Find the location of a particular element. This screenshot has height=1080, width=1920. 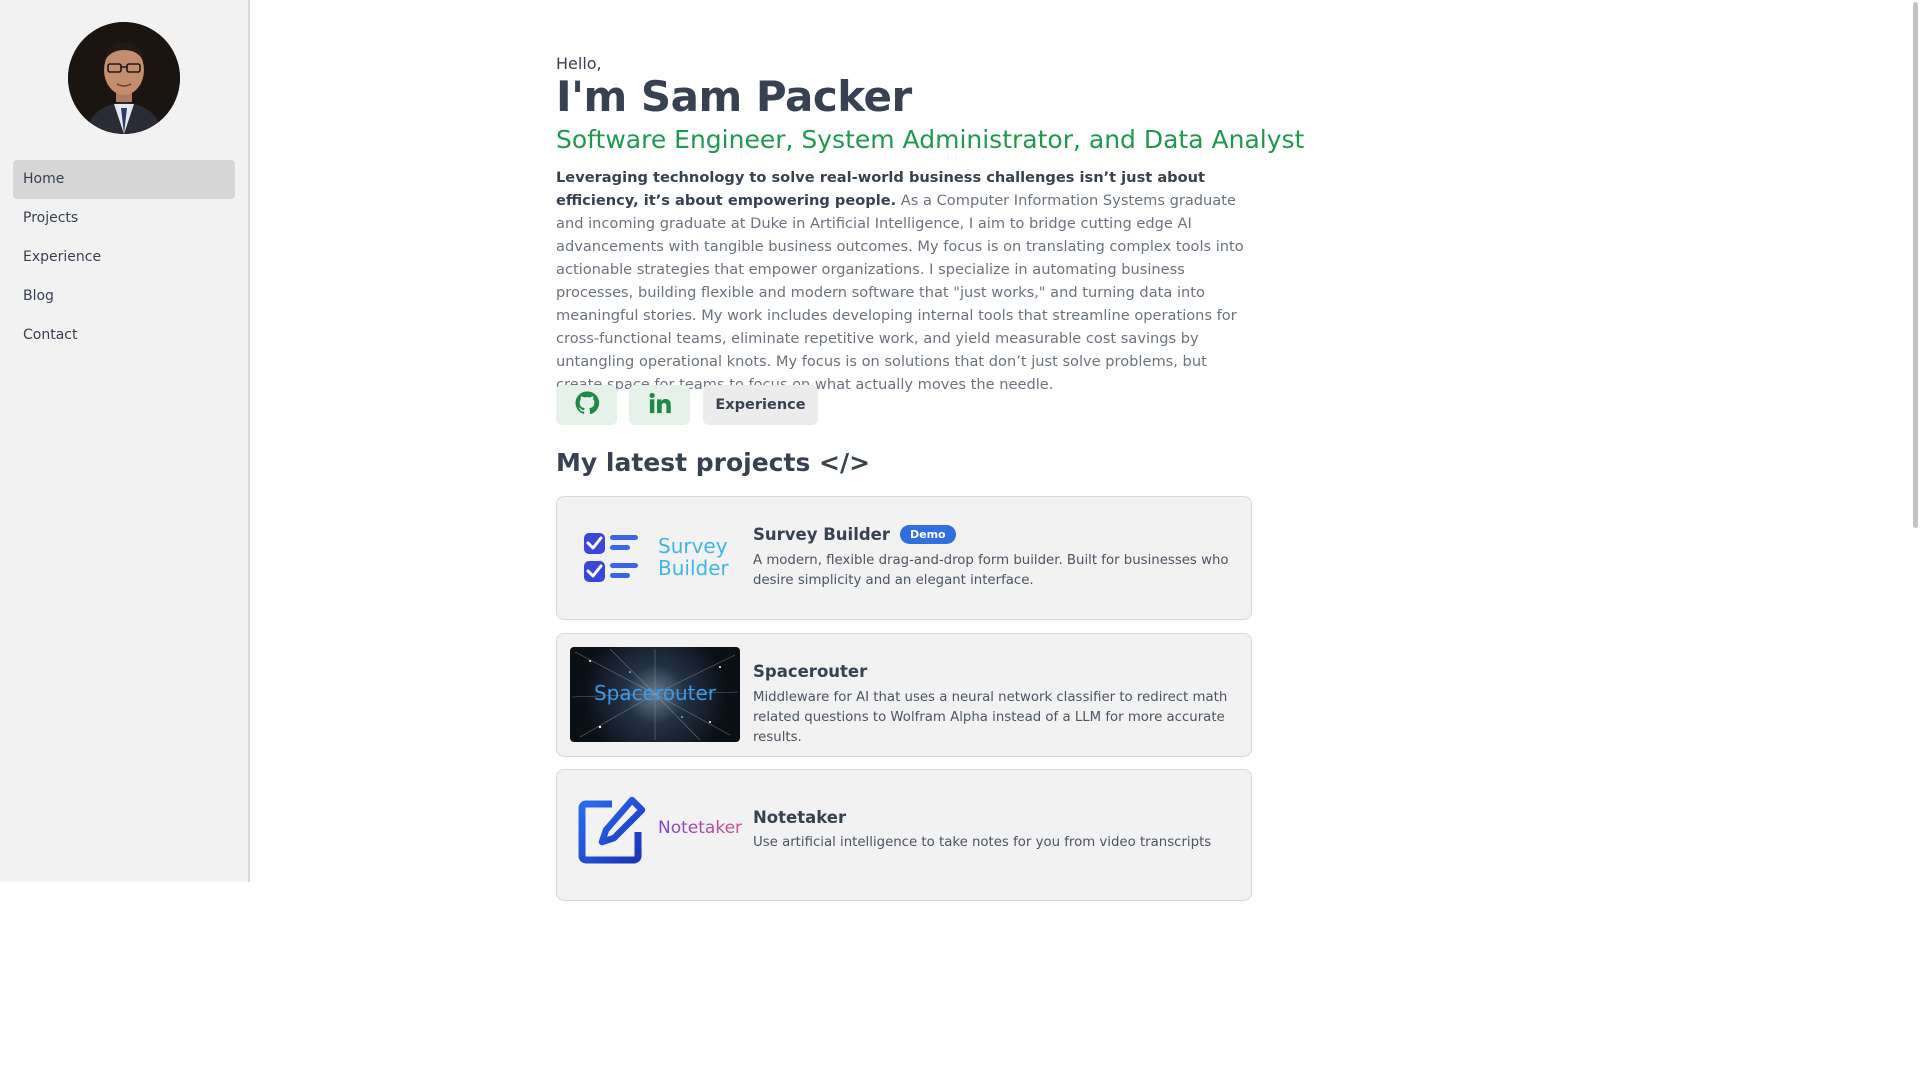

demo-badge: Demo is located at coordinates (928, 534).